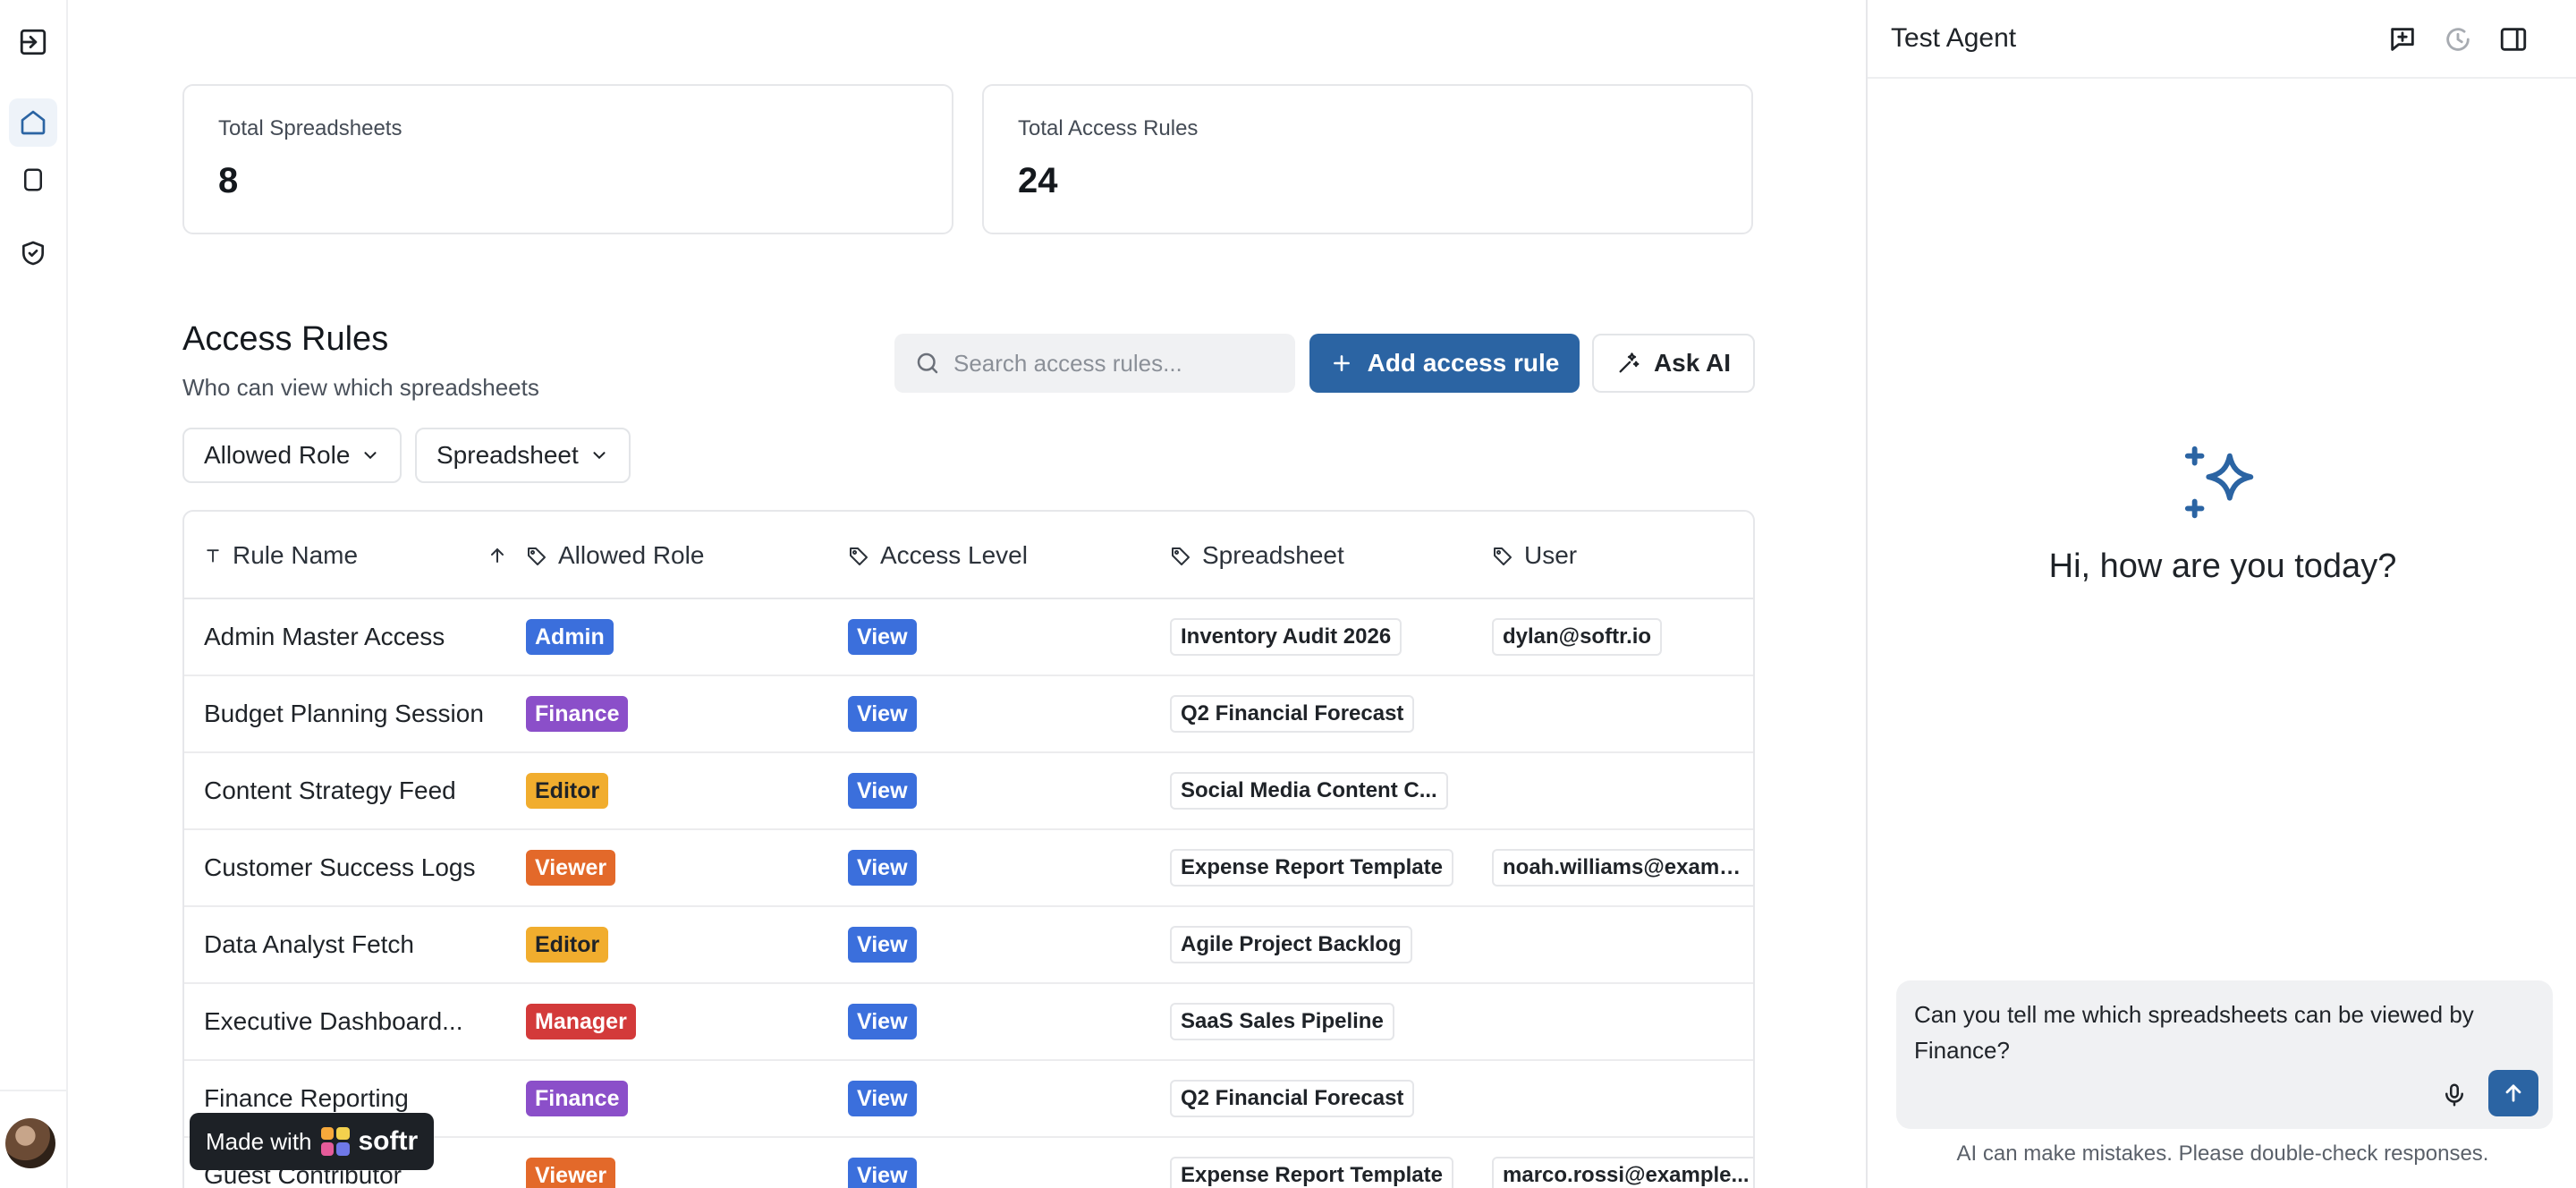 Image resolution: width=2576 pixels, height=1188 pixels. What do you see at coordinates (581, 1022) in the screenshot?
I see `role-badge: Manager` at bounding box center [581, 1022].